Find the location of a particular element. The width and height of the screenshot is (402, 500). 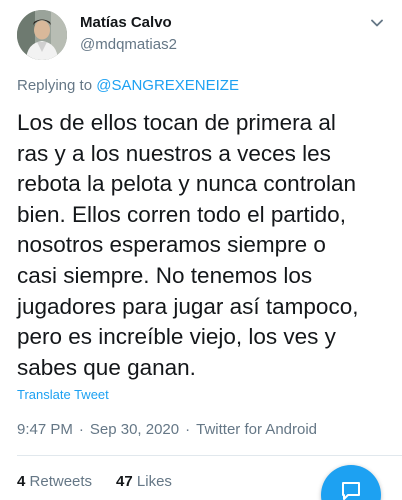

retweets-stat: 4 Retweets is located at coordinates (54, 481).